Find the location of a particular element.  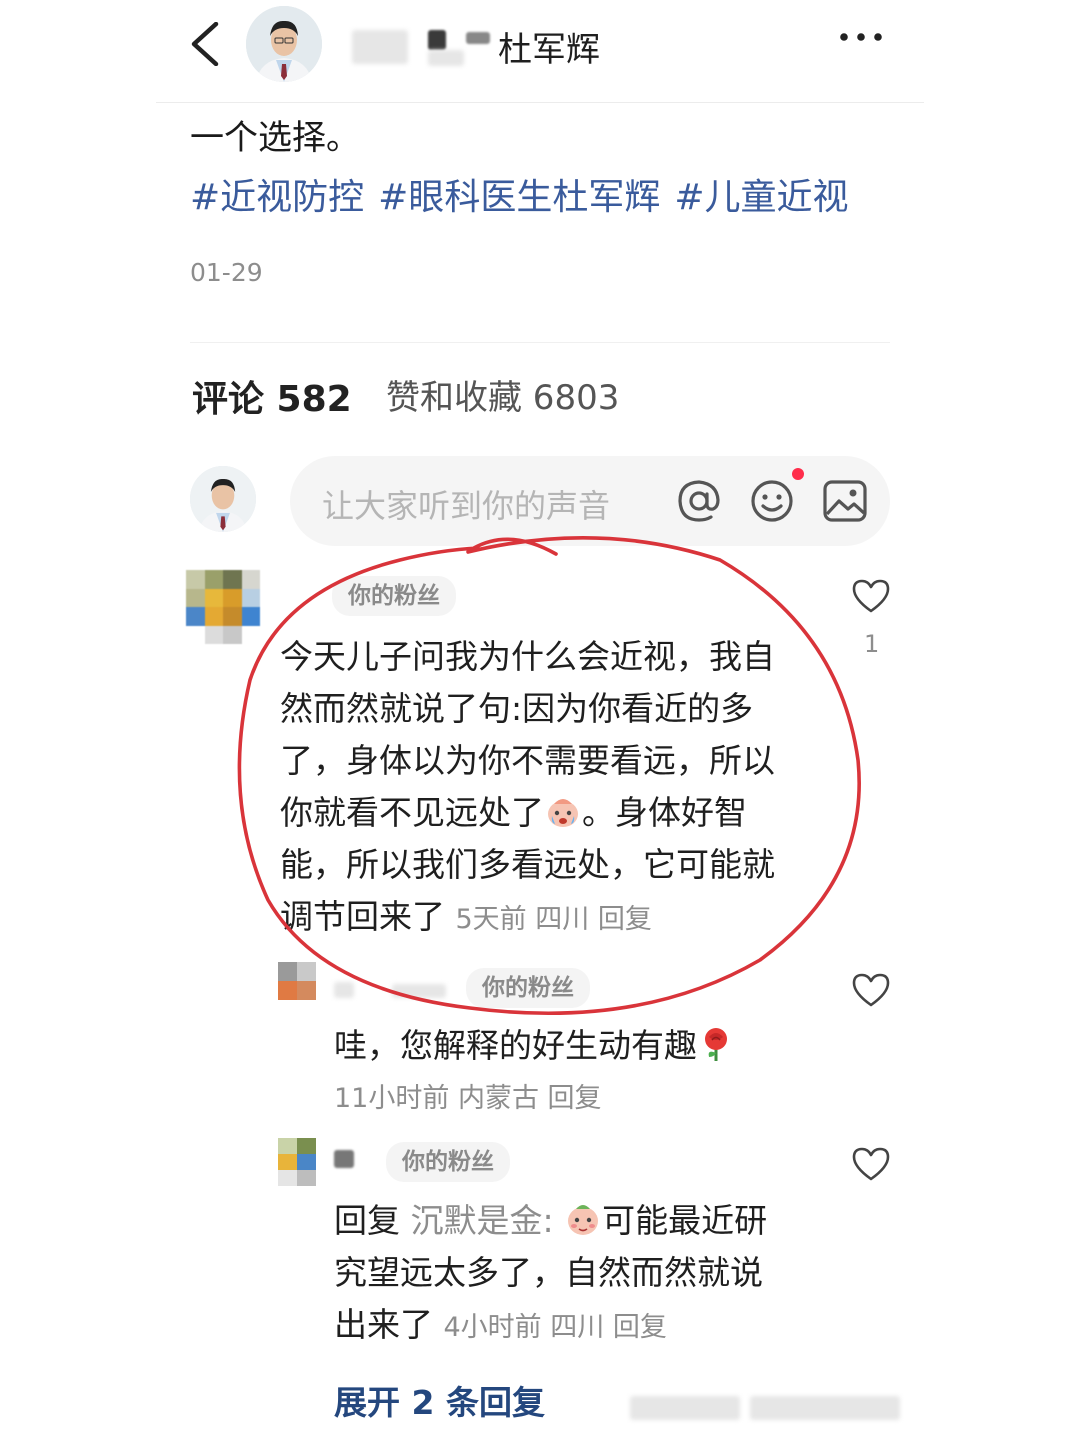

reply-to-name: 沉默是金: is located at coordinates (482, 1220).